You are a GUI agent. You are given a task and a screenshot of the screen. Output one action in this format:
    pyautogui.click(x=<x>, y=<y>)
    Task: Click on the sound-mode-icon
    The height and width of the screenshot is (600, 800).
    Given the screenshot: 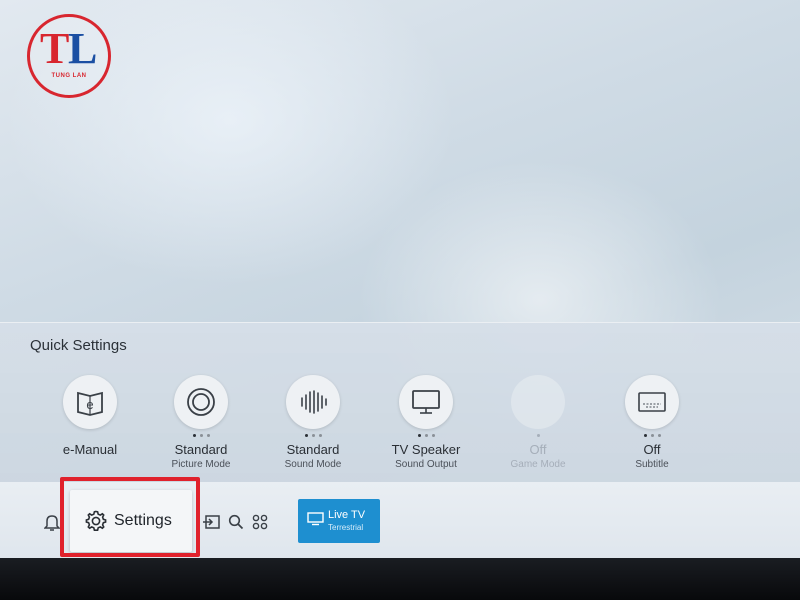 What is the action you would take?
    pyautogui.click(x=313, y=402)
    